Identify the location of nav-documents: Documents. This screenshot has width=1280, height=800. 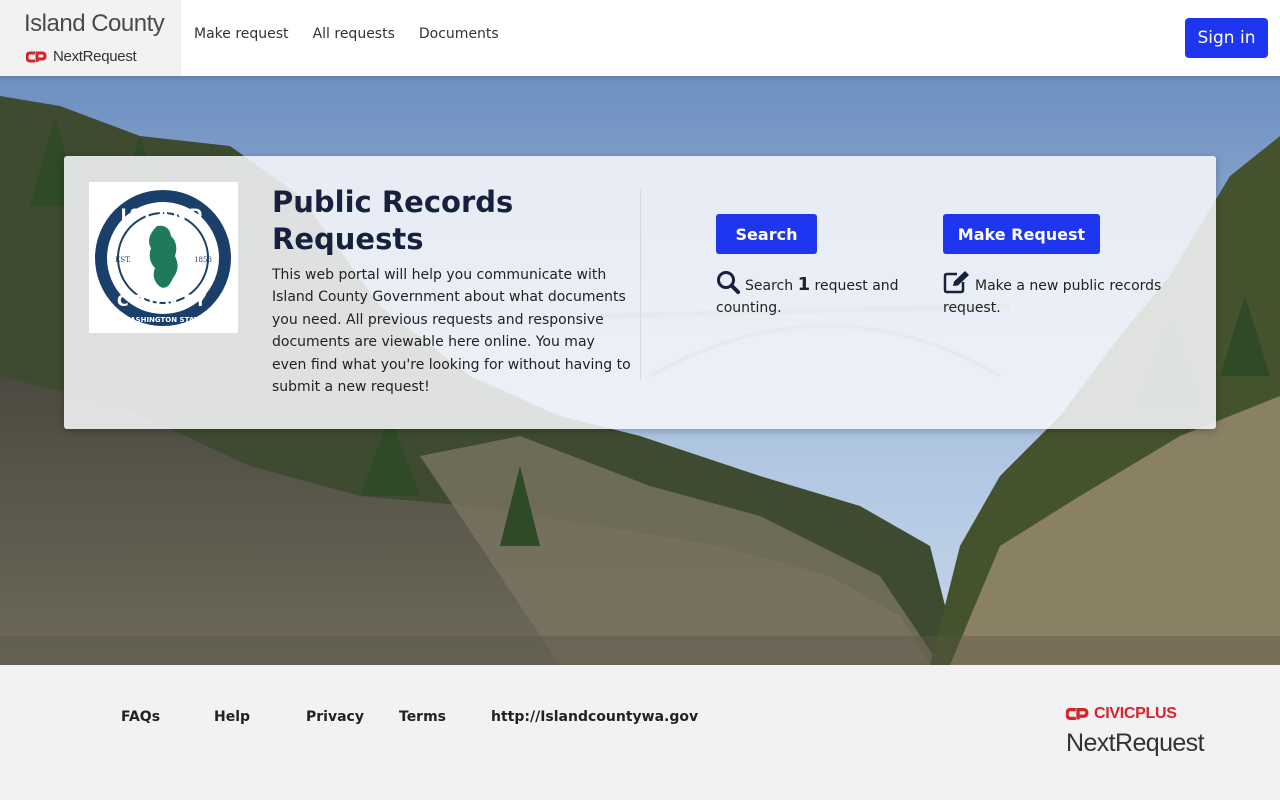
(459, 34).